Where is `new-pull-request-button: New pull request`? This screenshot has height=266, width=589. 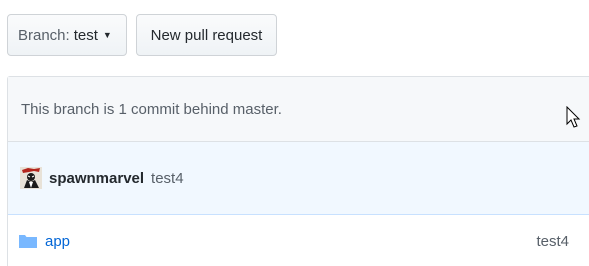
new-pull-request-button: New pull request is located at coordinates (206, 35).